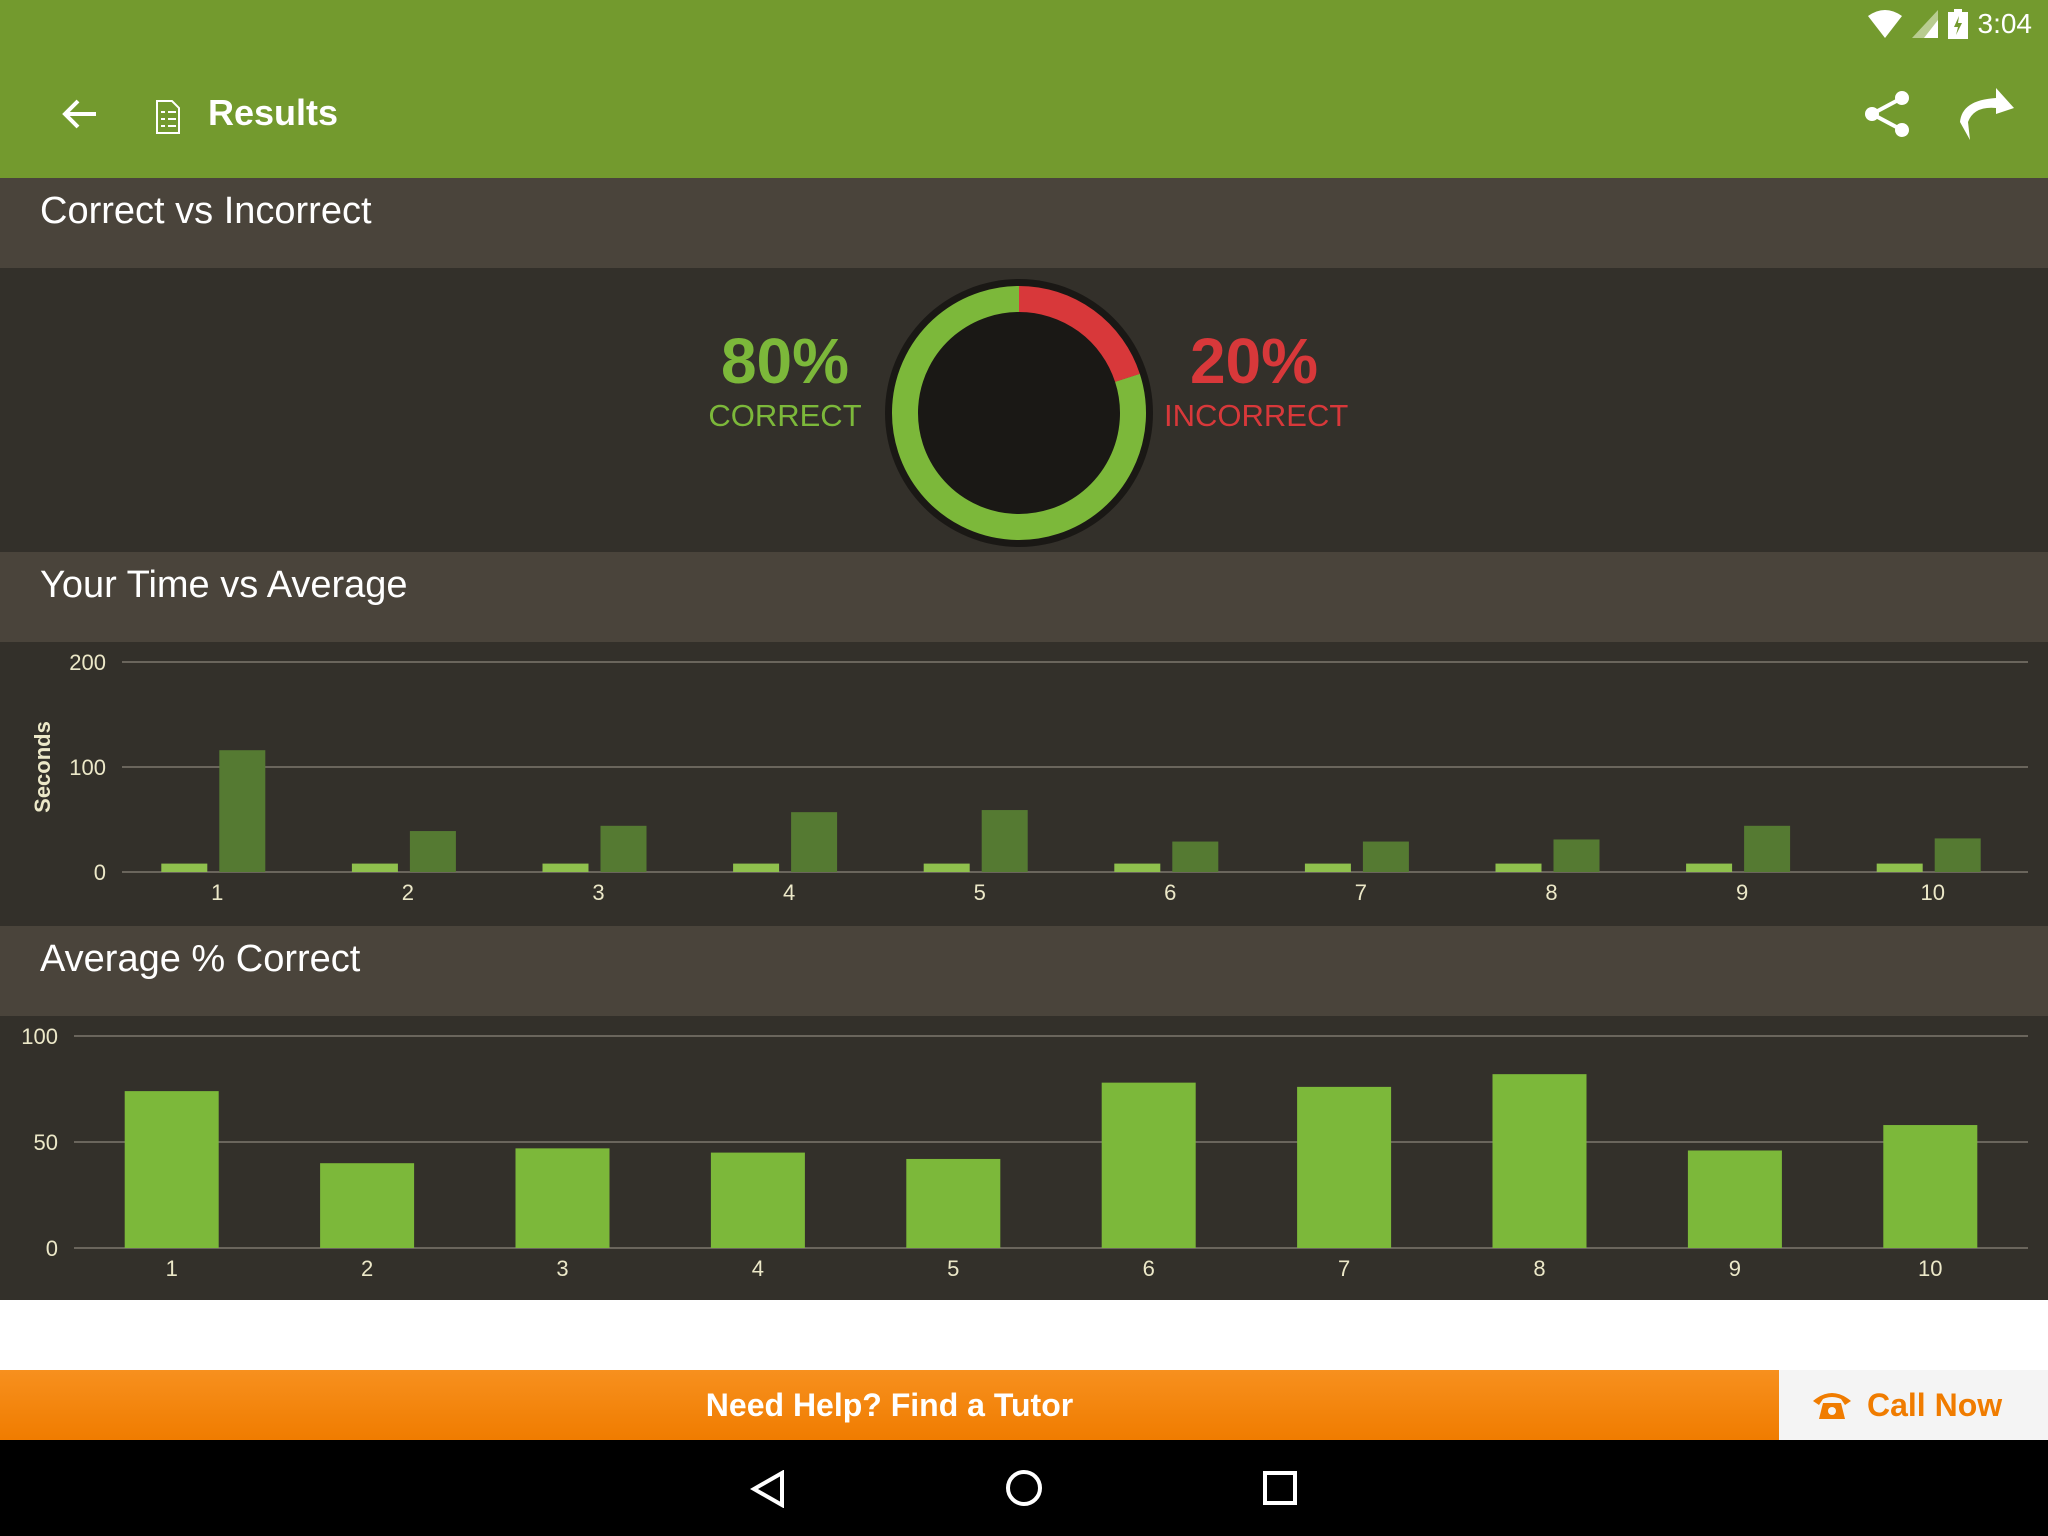  Describe the element at coordinates (1924, 24) in the screenshot. I see `signal-icon` at that location.